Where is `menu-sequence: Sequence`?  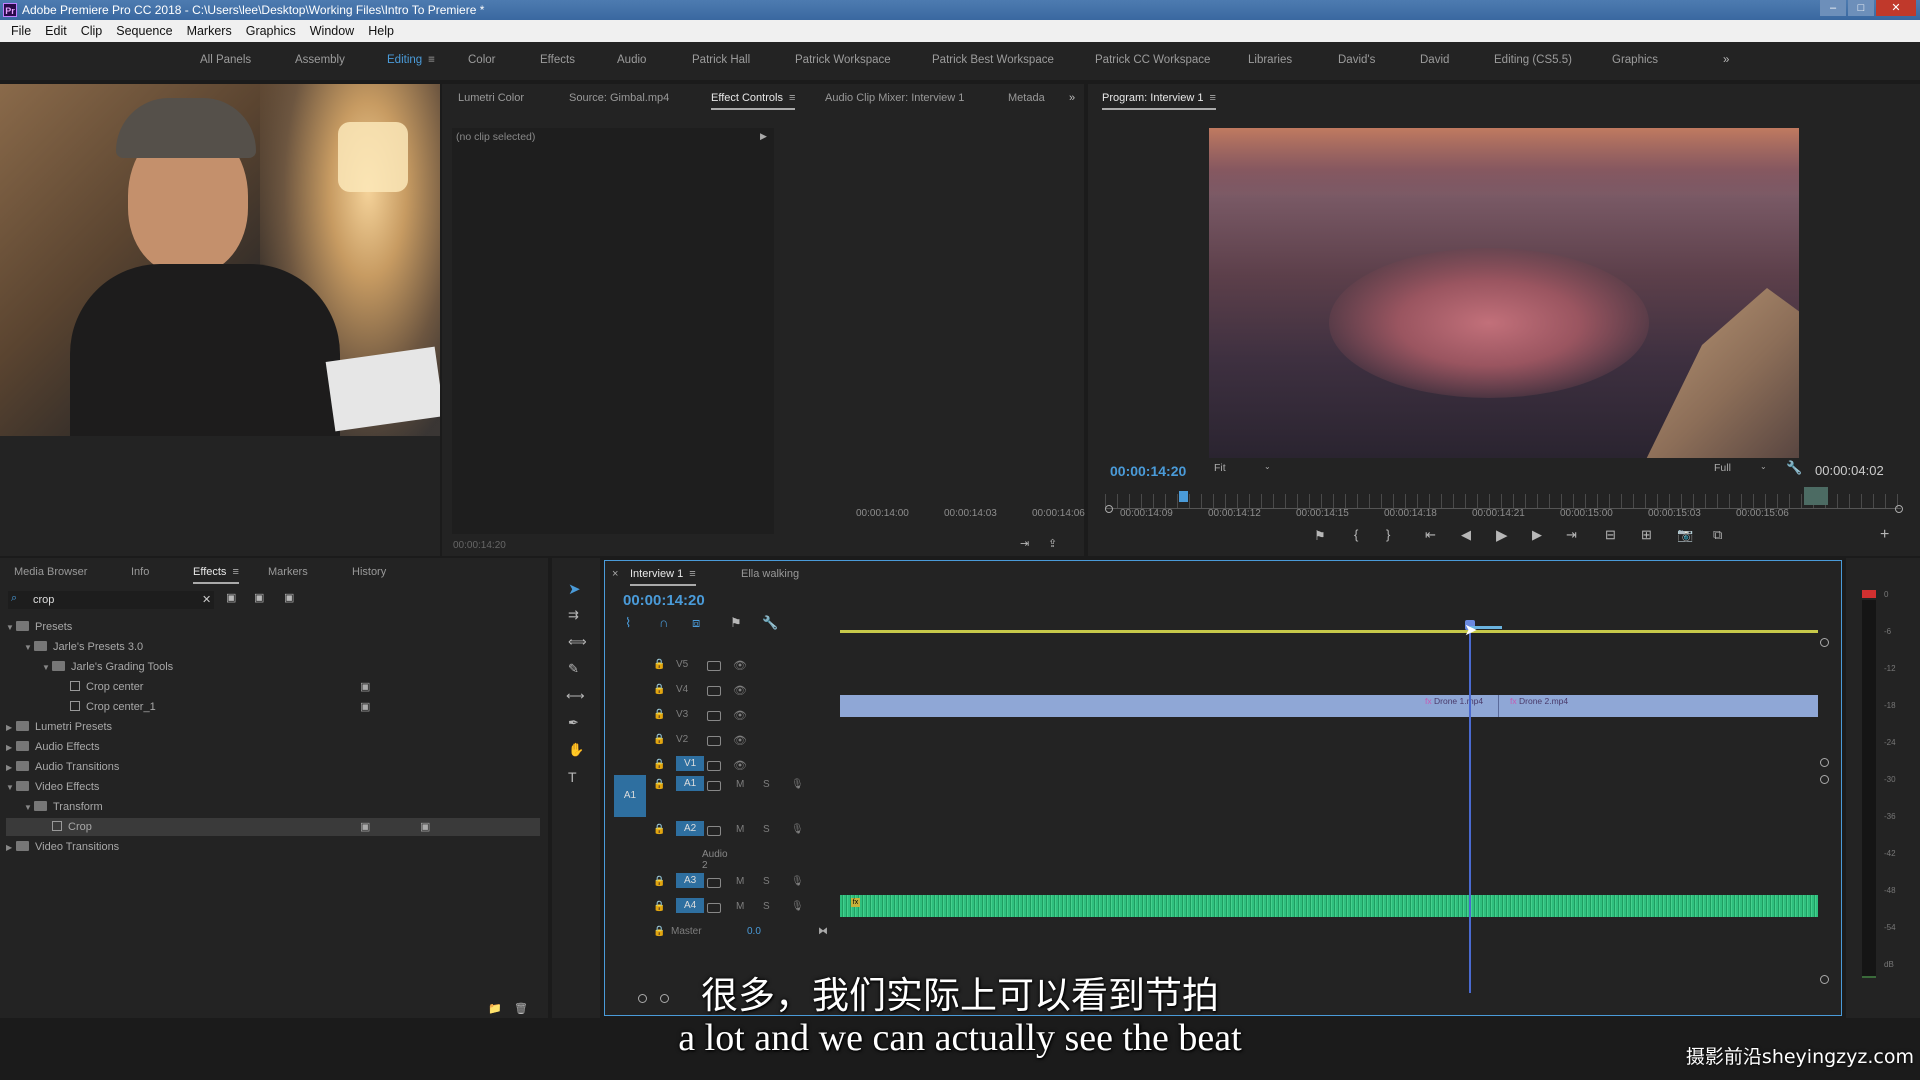 menu-sequence: Sequence is located at coordinates (144, 31).